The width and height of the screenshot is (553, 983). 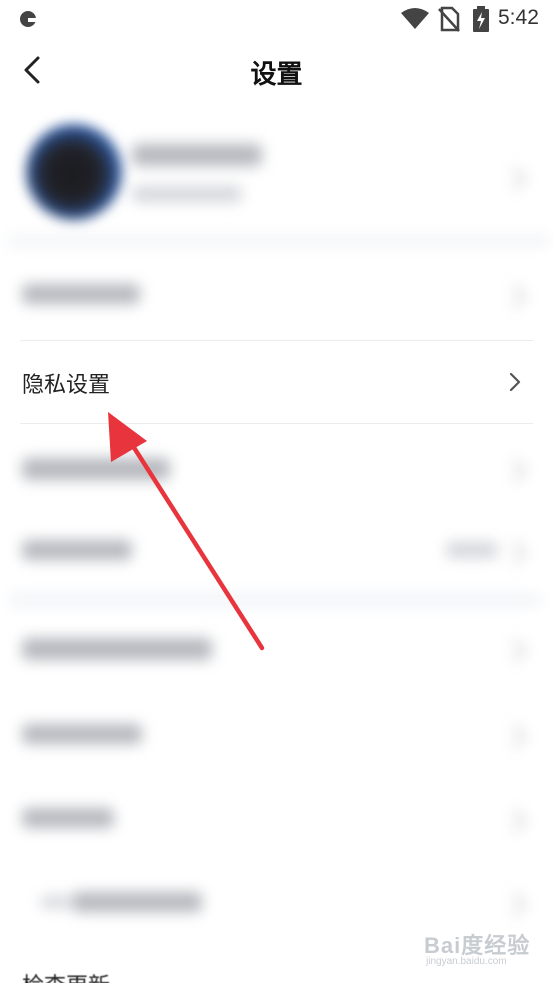 What do you see at coordinates (518, 17) in the screenshot?
I see `status-time: 5:42` at bounding box center [518, 17].